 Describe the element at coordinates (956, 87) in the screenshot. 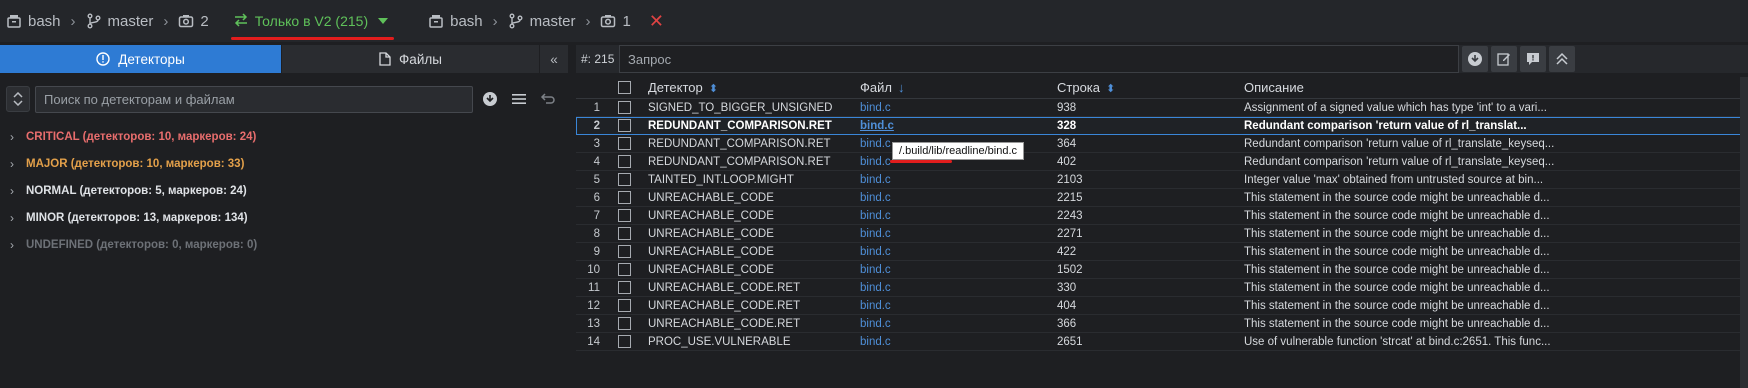

I see `header-file: Файл ↓` at that location.